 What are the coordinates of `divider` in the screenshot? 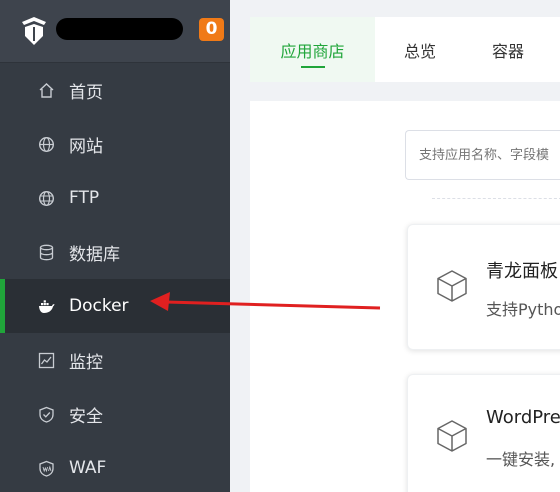 It's located at (496, 198).